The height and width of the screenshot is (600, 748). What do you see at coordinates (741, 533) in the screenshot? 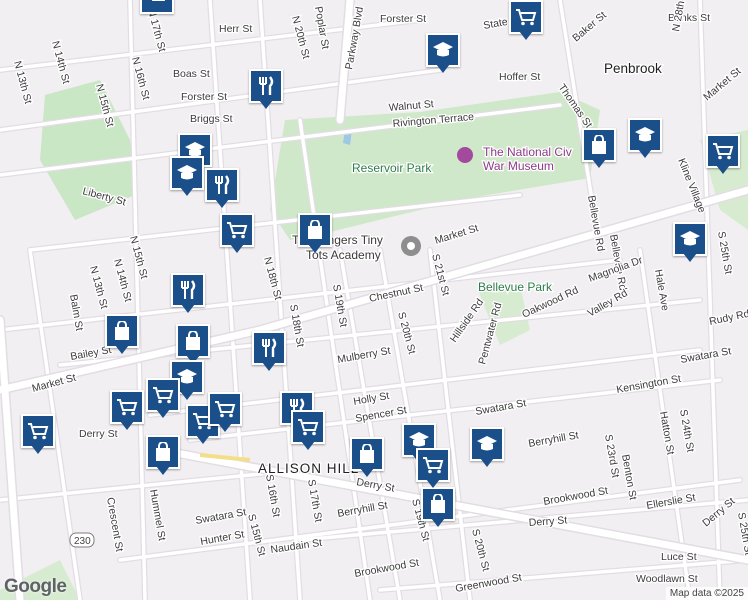
I see `street-s25b: S 25th St` at bounding box center [741, 533].